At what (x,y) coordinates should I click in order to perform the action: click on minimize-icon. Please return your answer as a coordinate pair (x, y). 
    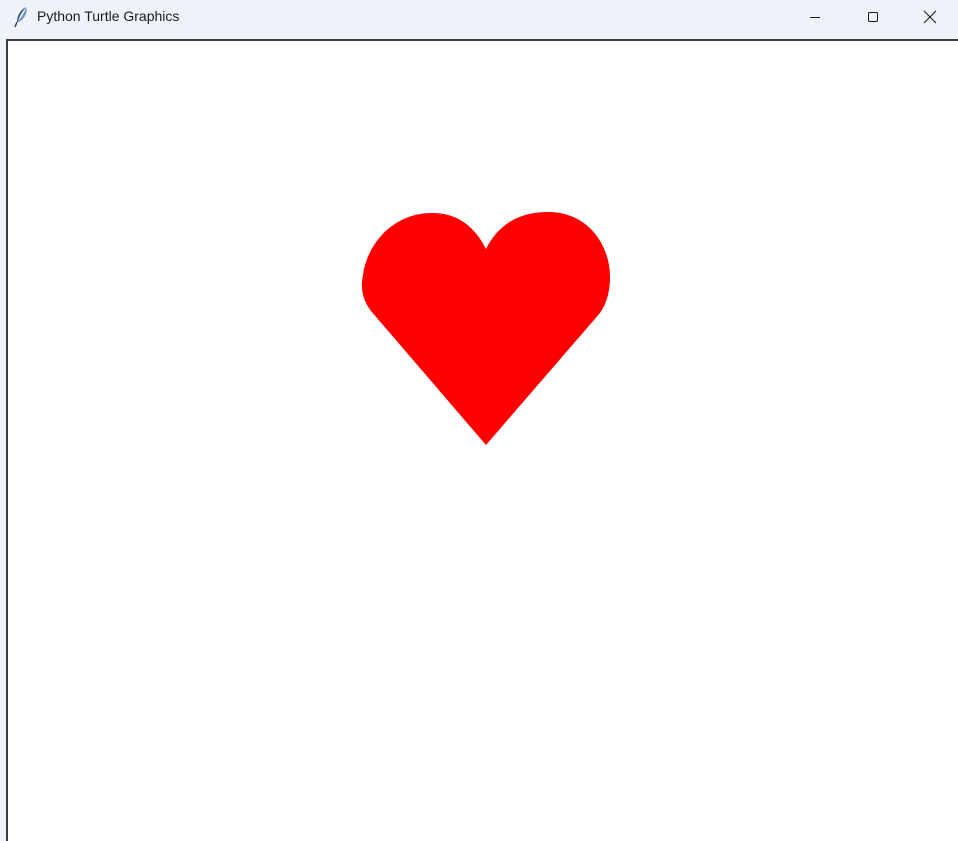
    Looking at the image, I should click on (815, 17).